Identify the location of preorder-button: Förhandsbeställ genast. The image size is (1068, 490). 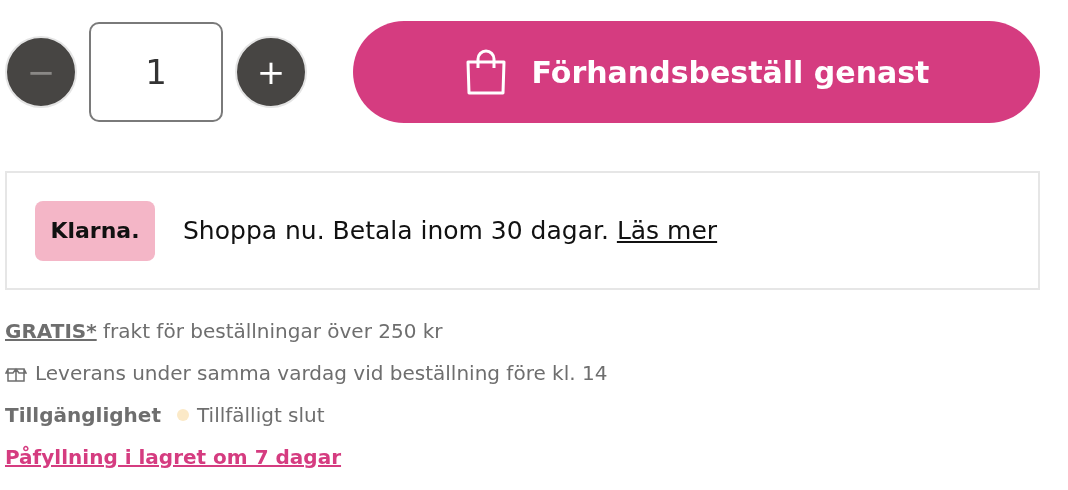
(696, 72).